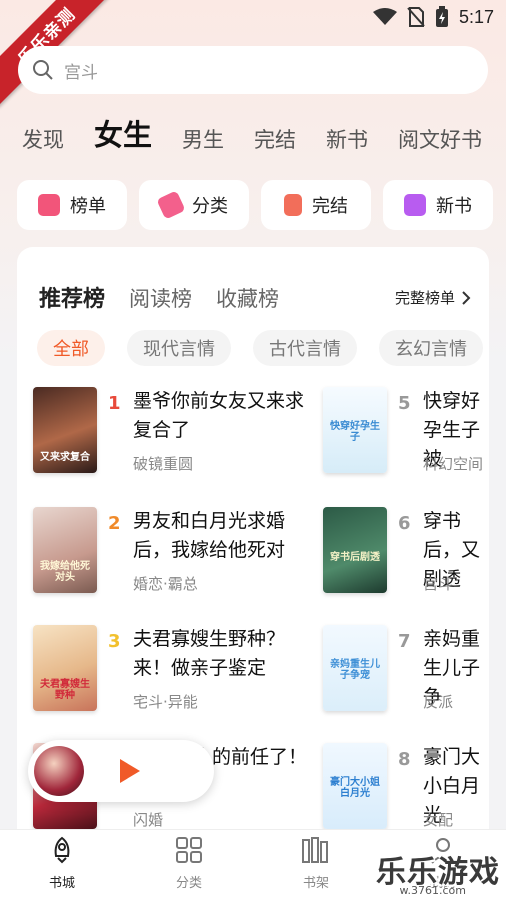 Image resolution: width=506 pixels, height=899 pixels. Describe the element at coordinates (404, 759) in the screenshot. I see `rank-number: 8` at that location.